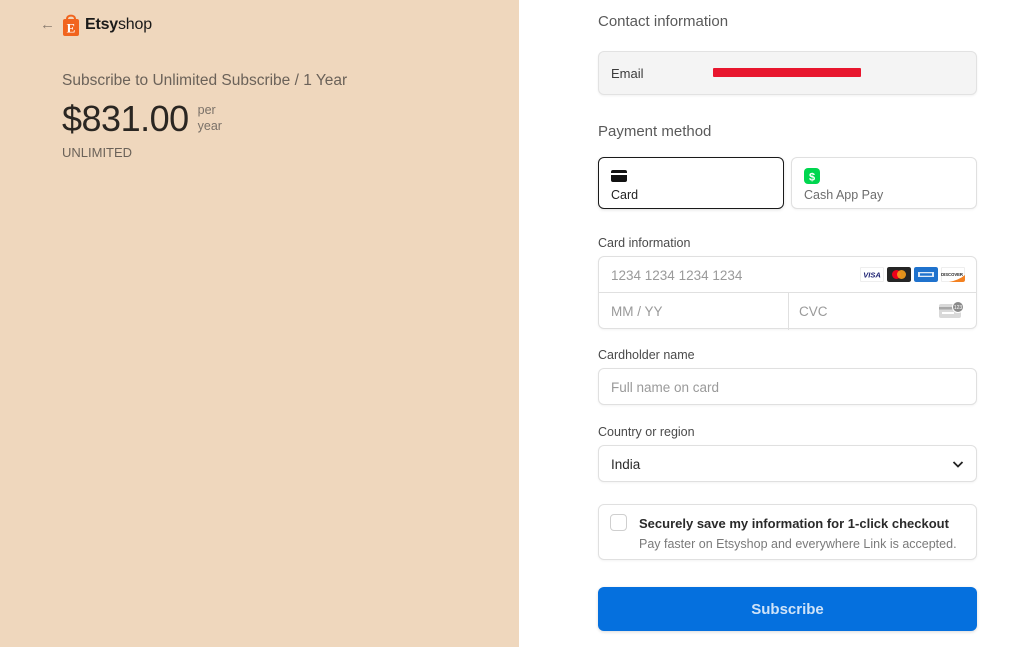 This screenshot has height=647, width=1024. Describe the element at coordinates (637, 311) in the screenshot. I see `expiry-field: MM / YY` at that location.